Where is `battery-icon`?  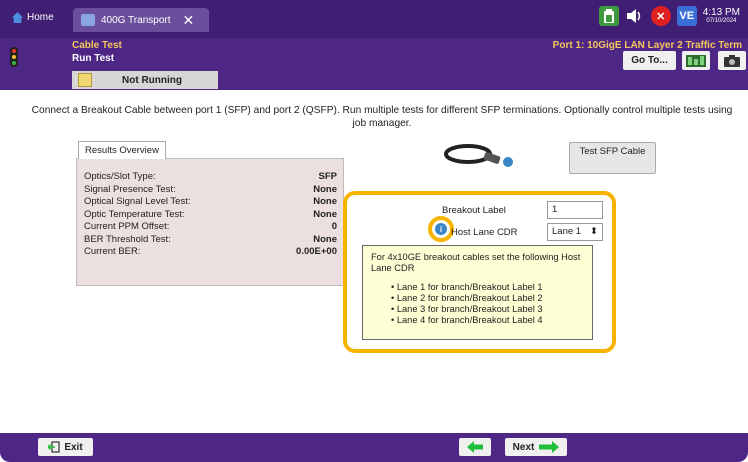
battery-icon is located at coordinates (608, 16).